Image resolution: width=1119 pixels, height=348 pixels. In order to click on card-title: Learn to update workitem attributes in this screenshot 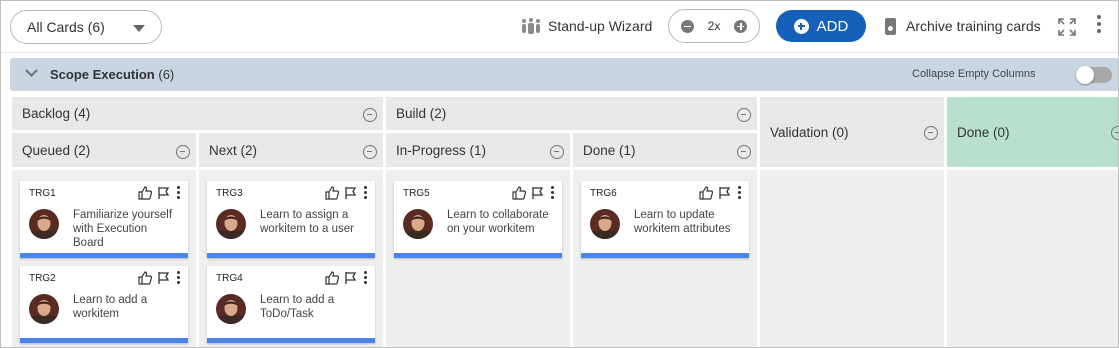, I will do `click(682, 222)`.